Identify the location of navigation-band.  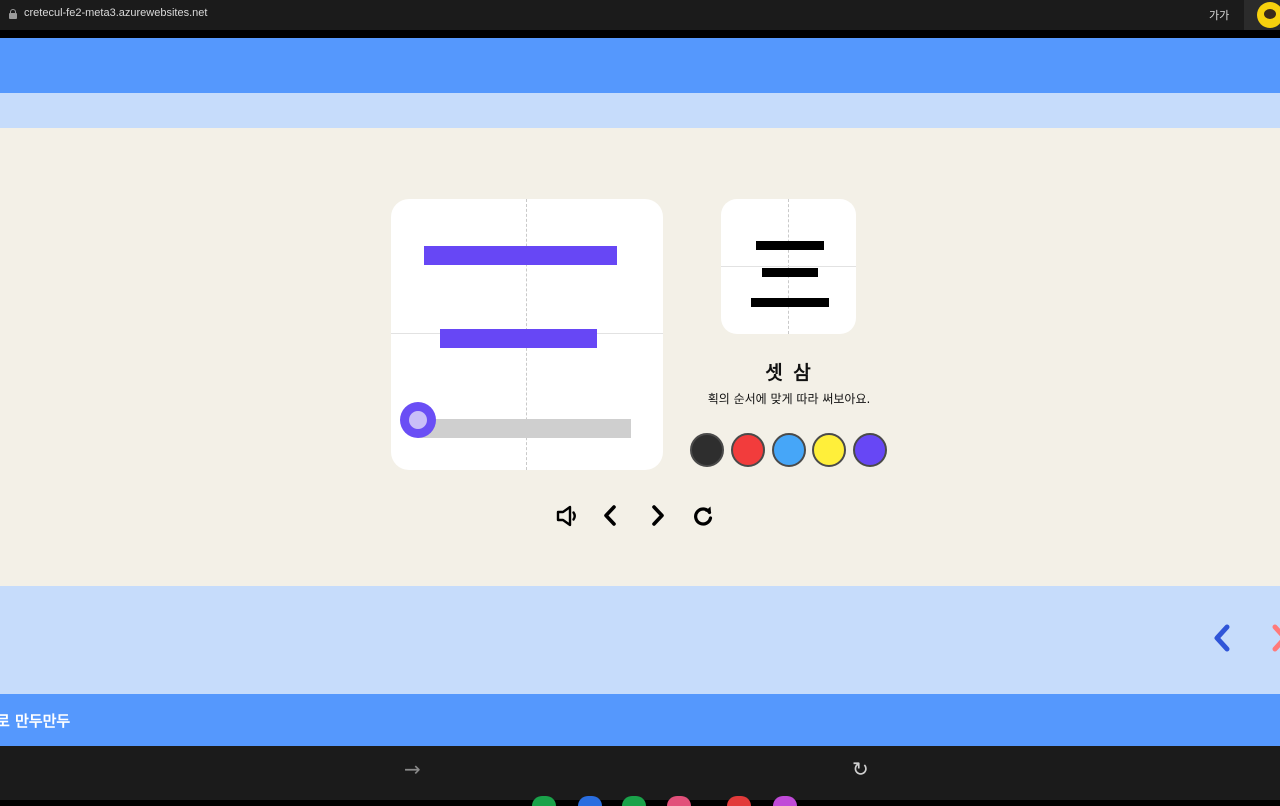
(640, 640).